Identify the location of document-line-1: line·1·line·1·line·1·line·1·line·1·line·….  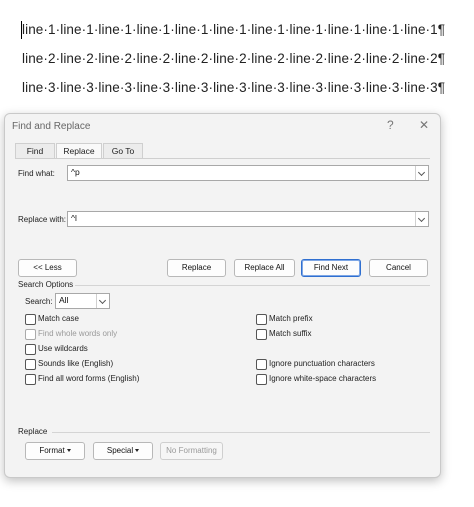
(234, 29).